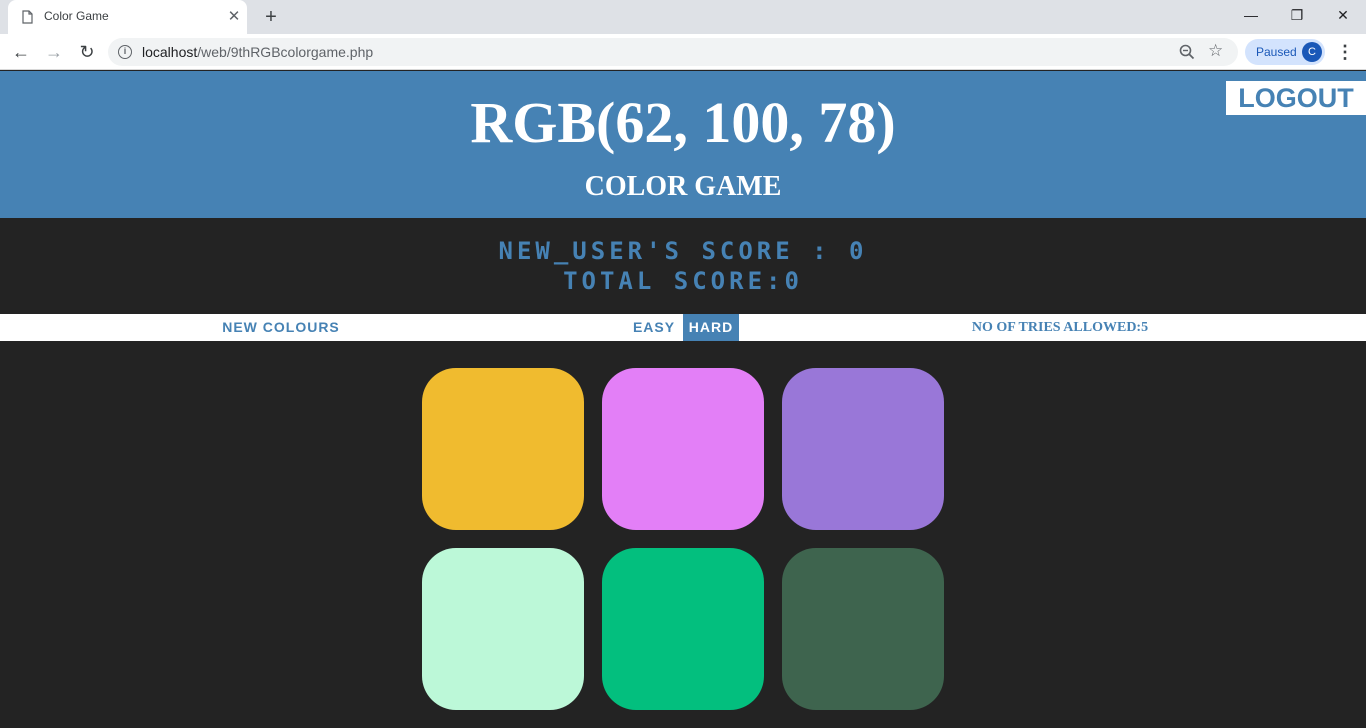  Describe the element at coordinates (1296, 98) in the screenshot. I see `logout-button: LOGOUT` at that location.